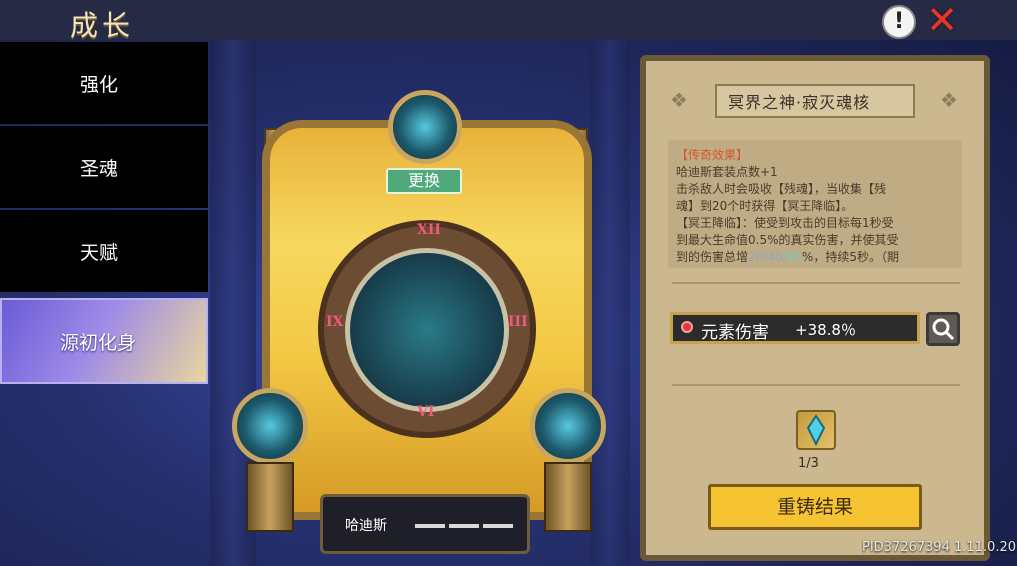 This screenshot has height=566, width=1017. I want to click on tab-holy-soul: 圣魂, so click(104, 167).